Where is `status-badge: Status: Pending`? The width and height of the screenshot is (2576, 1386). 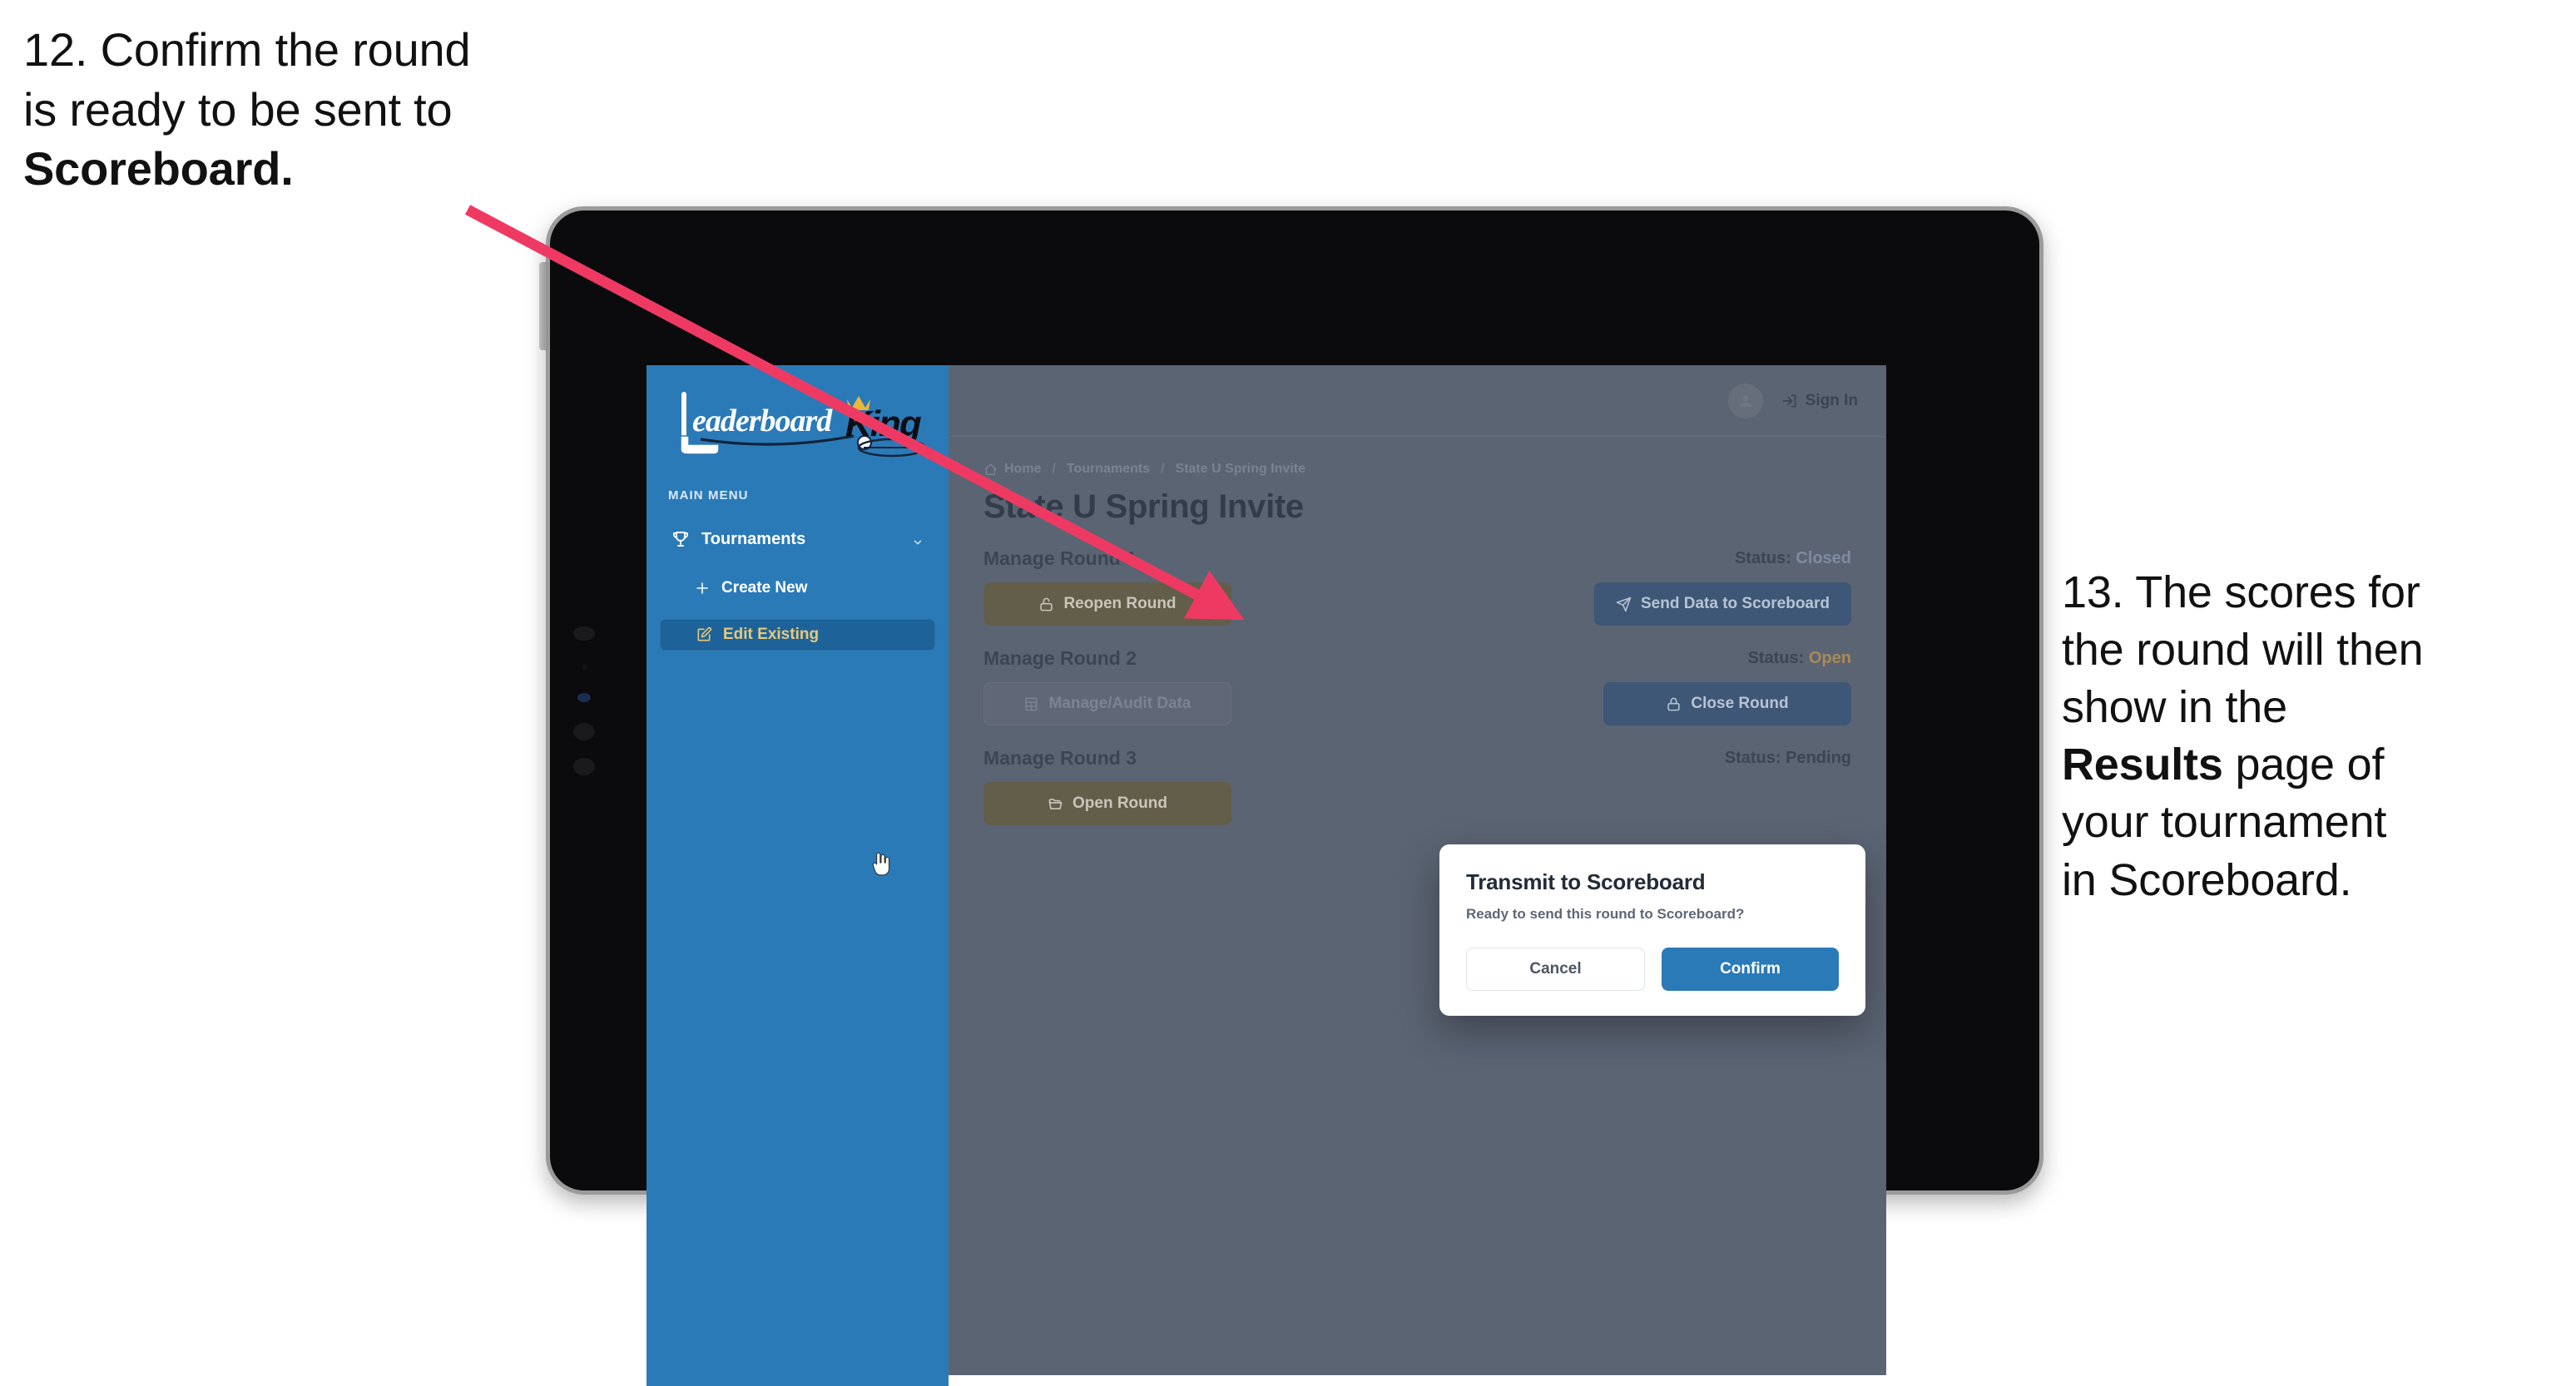
status-badge: Status: Pending is located at coordinates (1788, 758).